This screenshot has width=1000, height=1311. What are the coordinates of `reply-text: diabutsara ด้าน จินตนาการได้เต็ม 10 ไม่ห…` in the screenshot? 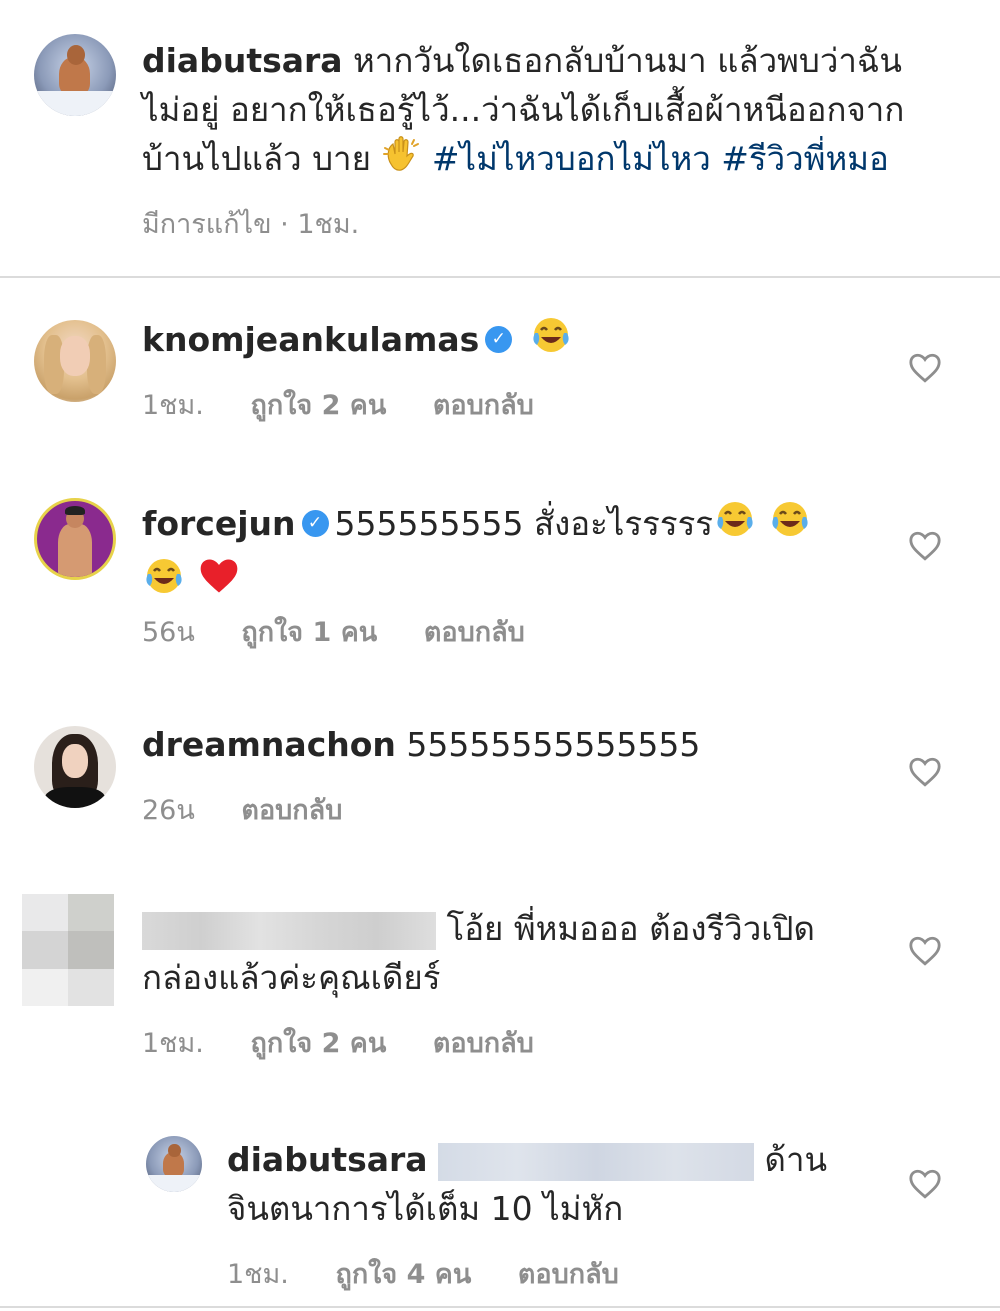 It's located at (547, 1184).